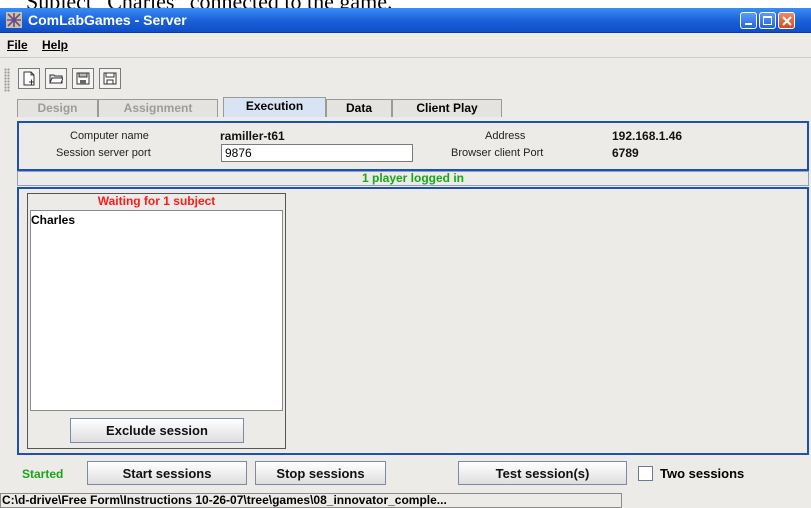  I want to click on tab-client-play: Client Play, so click(447, 108).